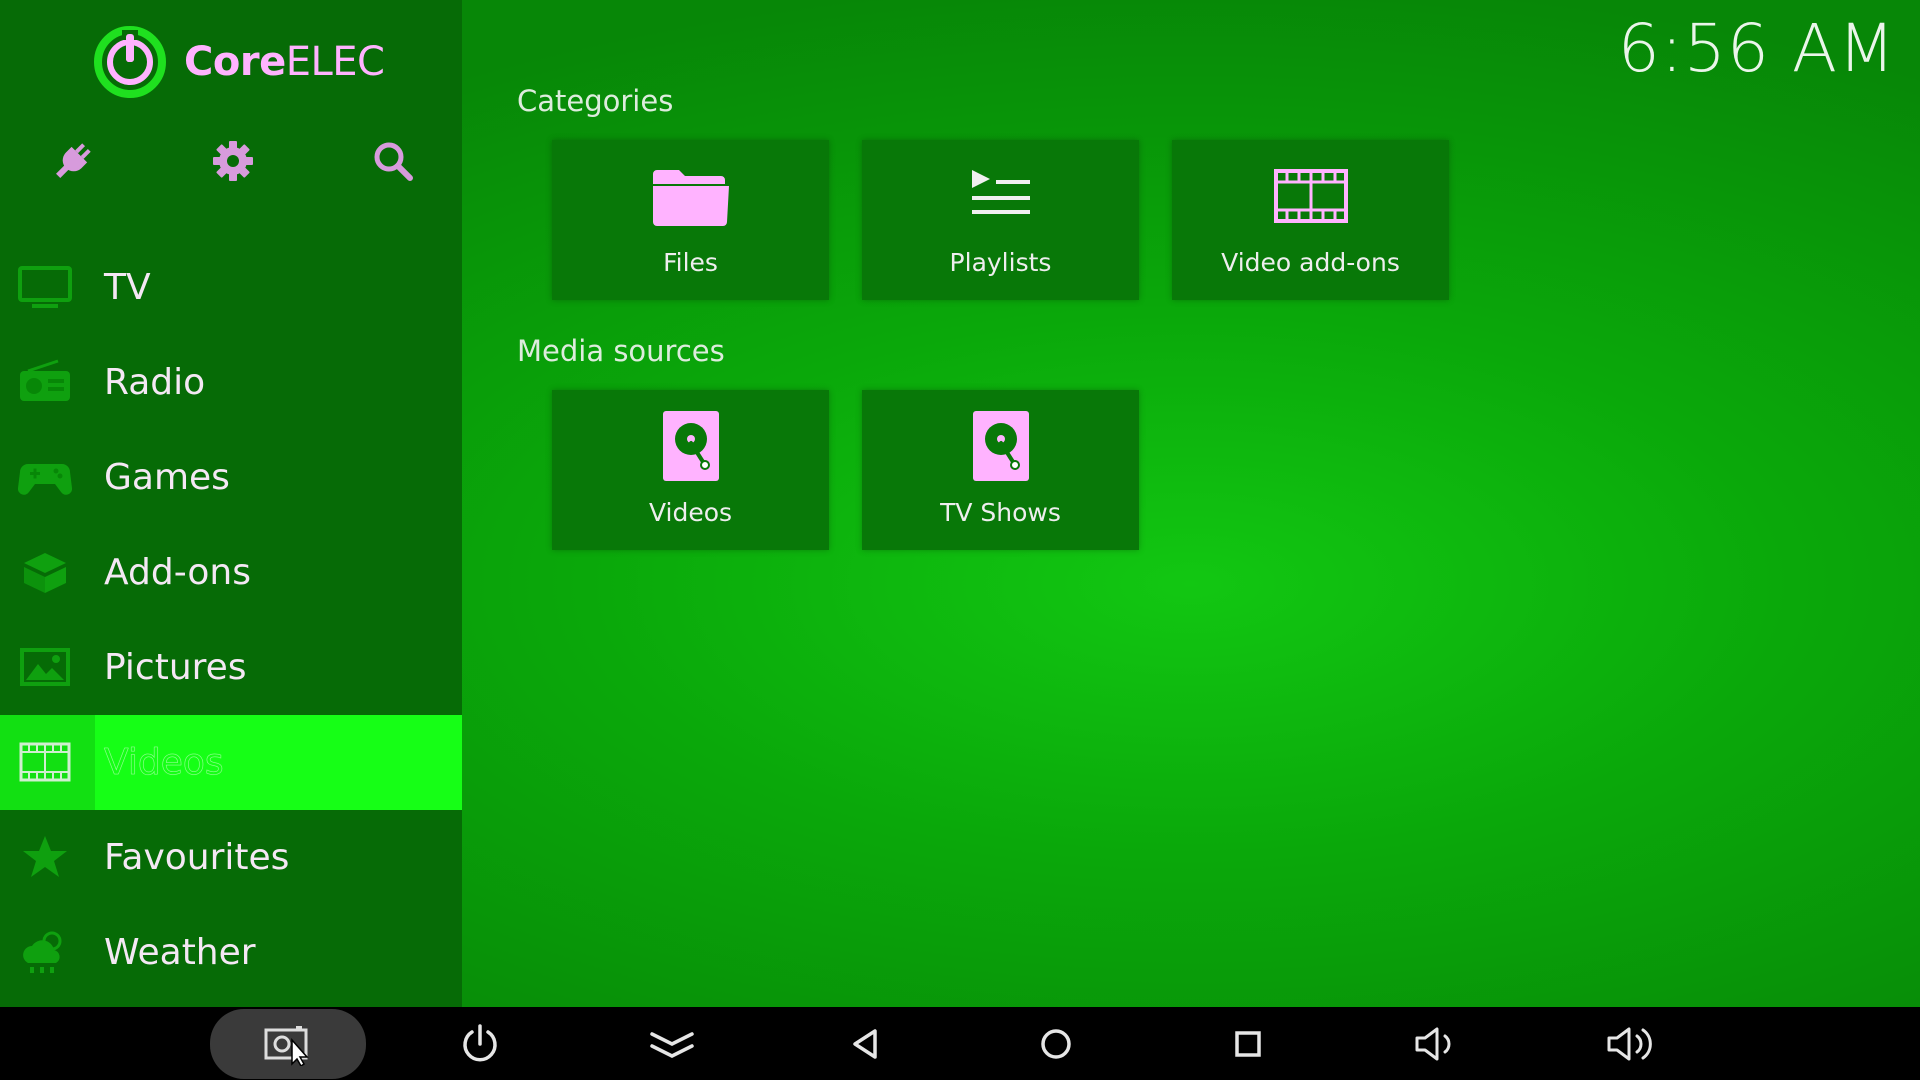 This screenshot has width=1920, height=1080. What do you see at coordinates (1433, 1043) in the screenshot?
I see `volume-down-icon` at bounding box center [1433, 1043].